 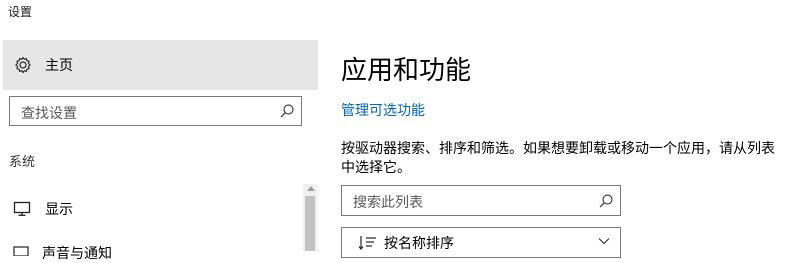 What do you see at coordinates (155, 111) in the screenshot?
I see `settings-search-input: 查找设置` at bounding box center [155, 111].